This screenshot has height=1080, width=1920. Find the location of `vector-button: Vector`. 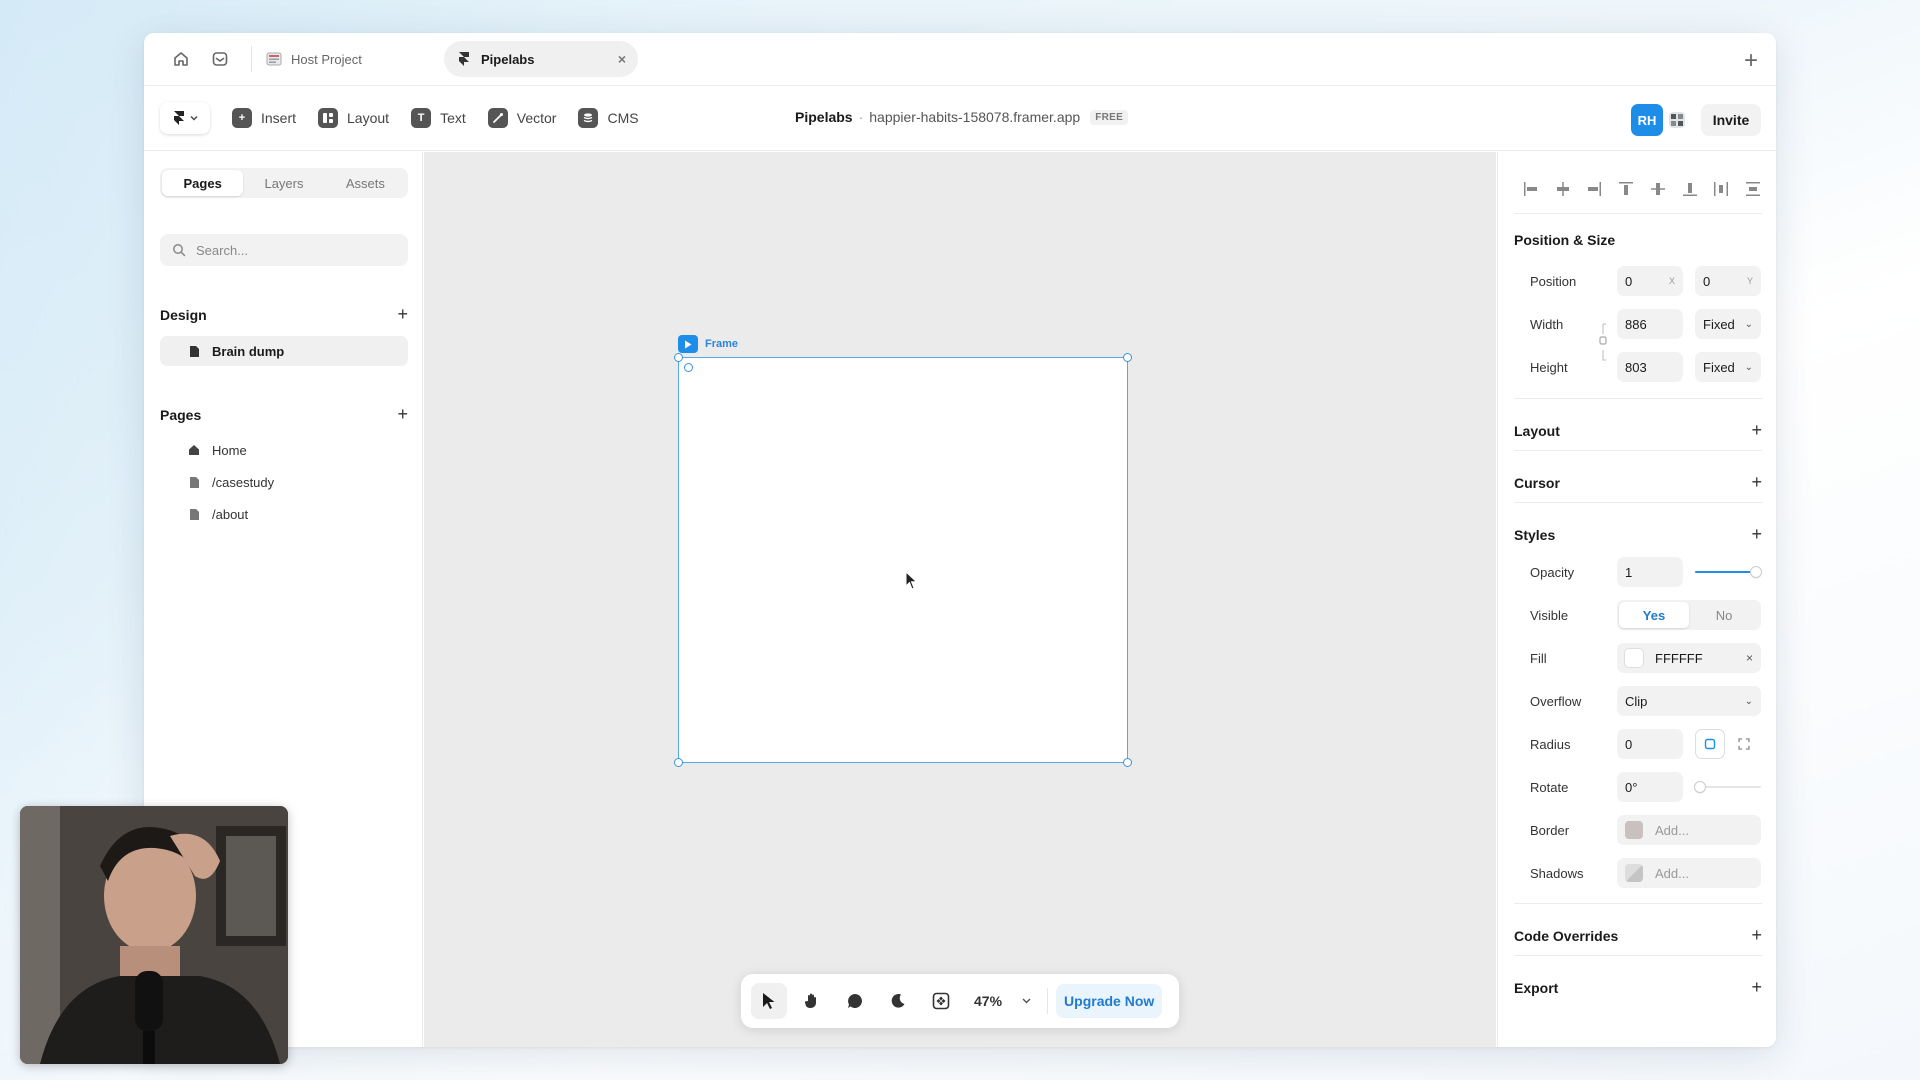

vector-button: Vector is located at coordinates (521, 118).